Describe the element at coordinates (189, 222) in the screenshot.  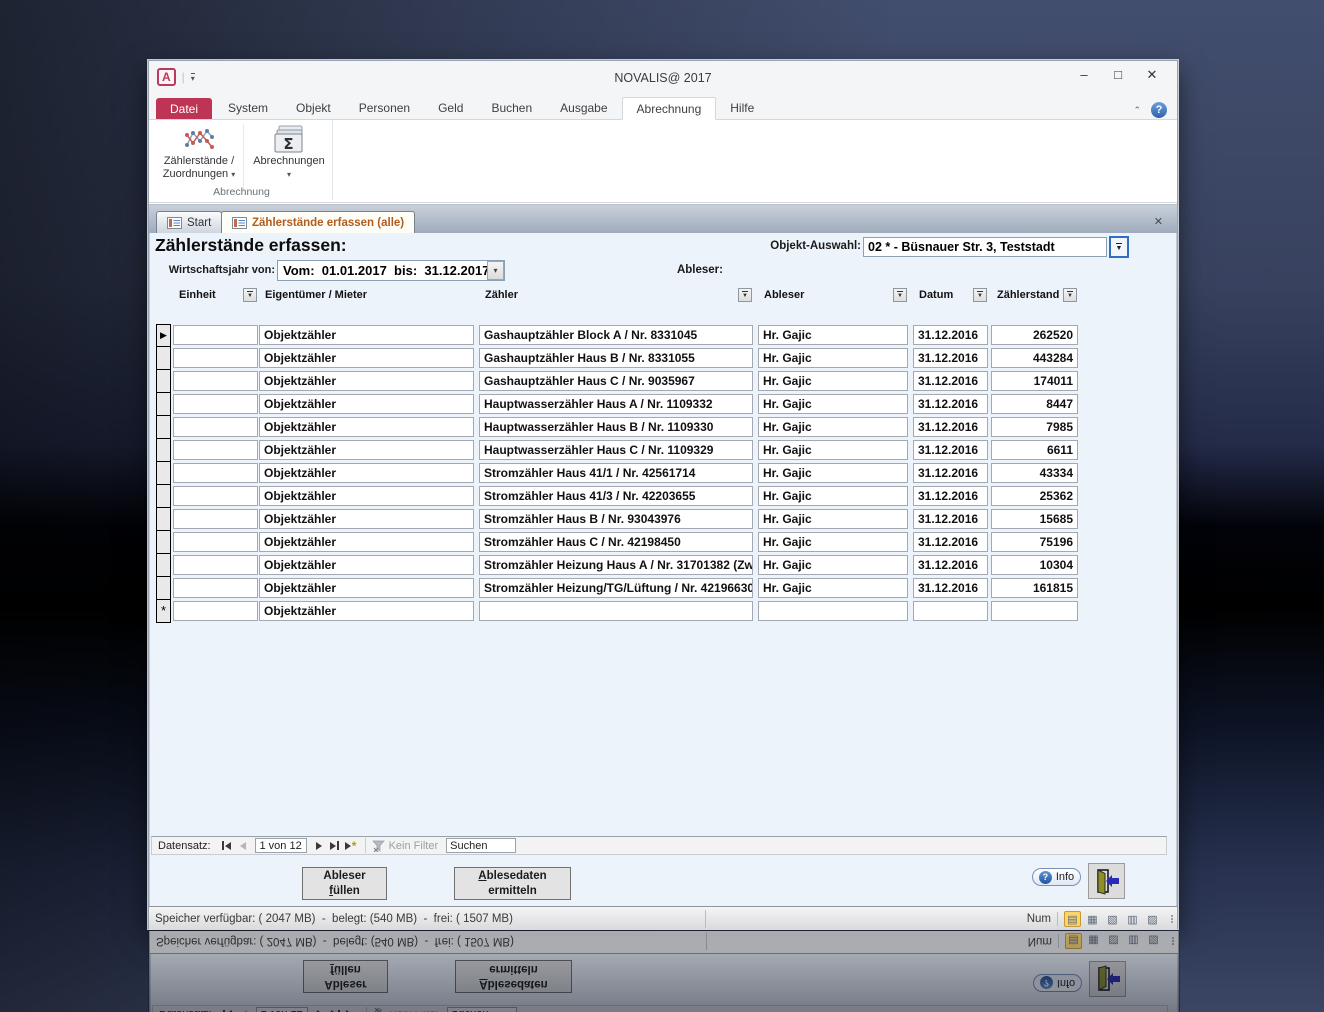
I see `tab-start: Start` at that location.